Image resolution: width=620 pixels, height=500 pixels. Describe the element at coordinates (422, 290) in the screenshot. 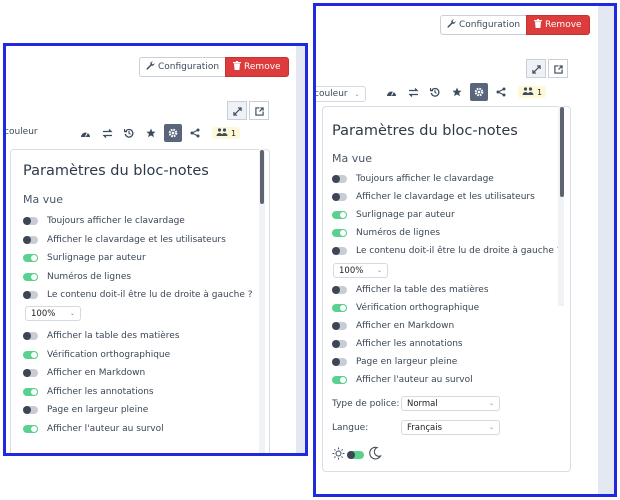

I see `option-label: Afficher la table des matières` at that location.